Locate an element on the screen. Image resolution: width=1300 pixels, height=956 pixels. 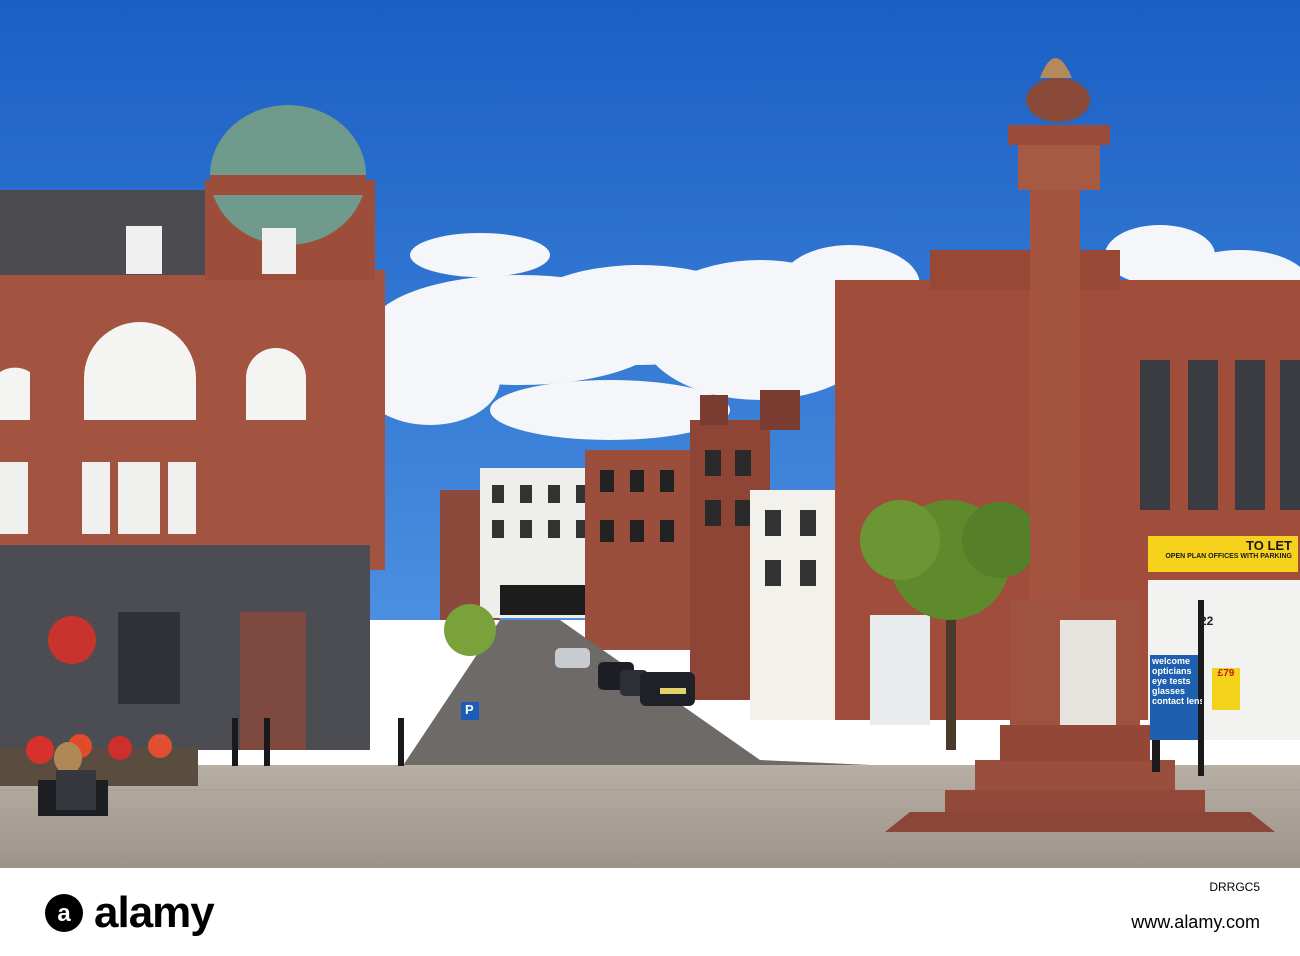
brand-logo: a alamy is located at coordinates (129, 913).